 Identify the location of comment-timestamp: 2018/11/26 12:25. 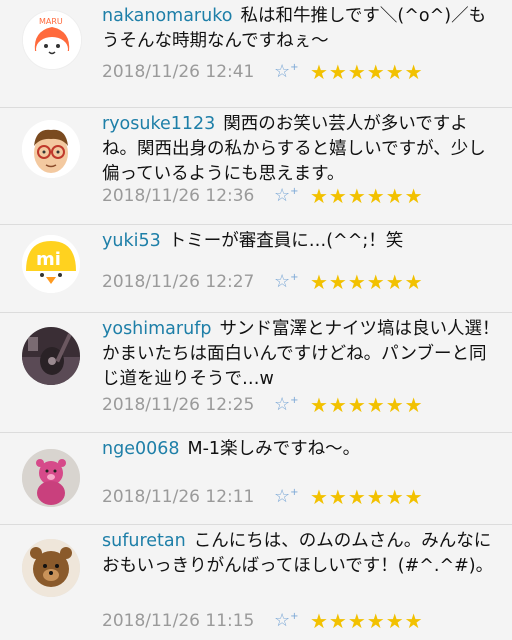
(178, 405).